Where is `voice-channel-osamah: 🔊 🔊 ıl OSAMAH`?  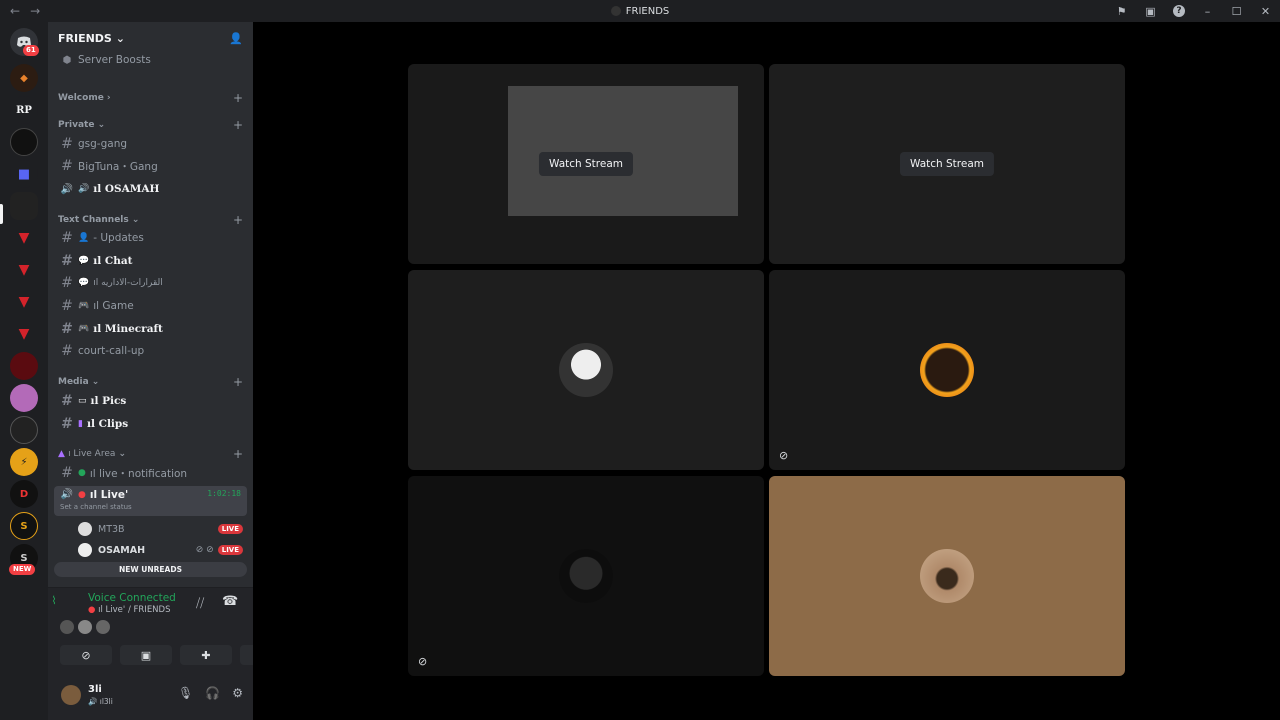
voice-channel-osamah: 🔊 🔊 ıl OSAMAH is located at coordinates (150, 189).